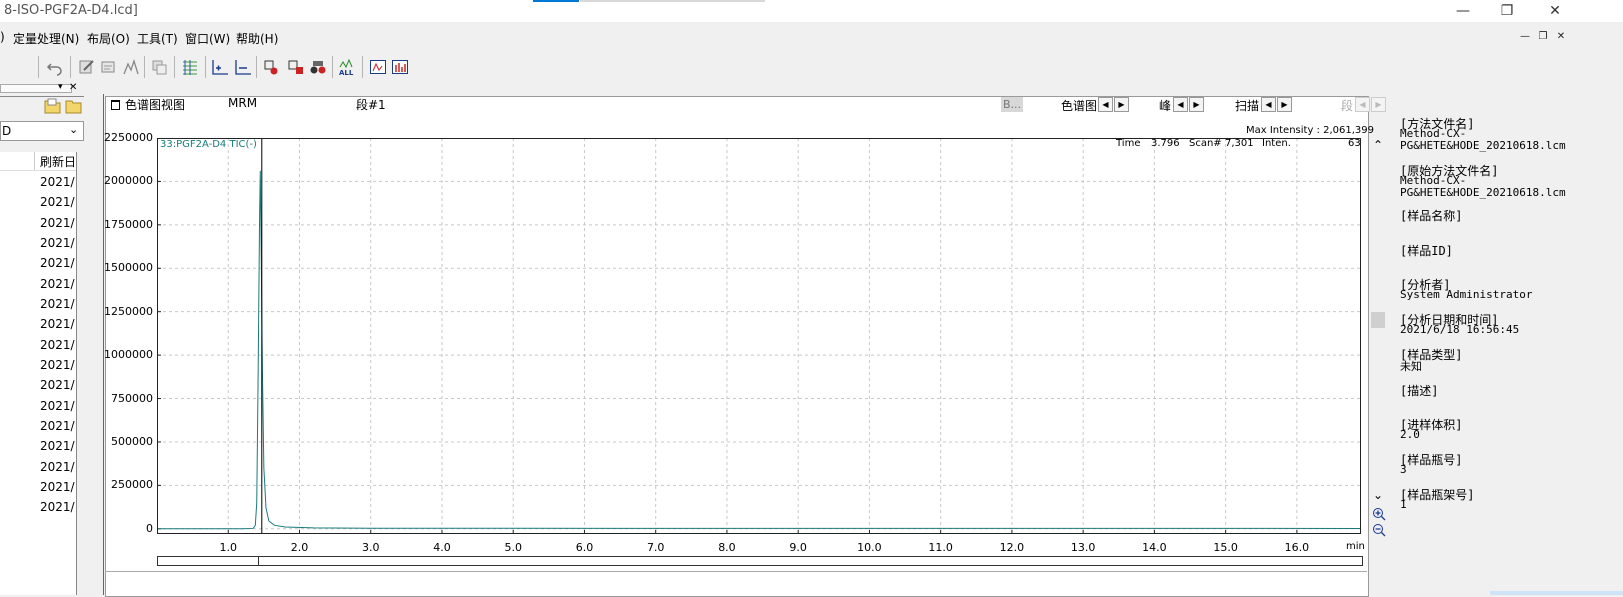 The image size is (1623, 597). I want to click on minimize-icon: —, so click(1463, 11).